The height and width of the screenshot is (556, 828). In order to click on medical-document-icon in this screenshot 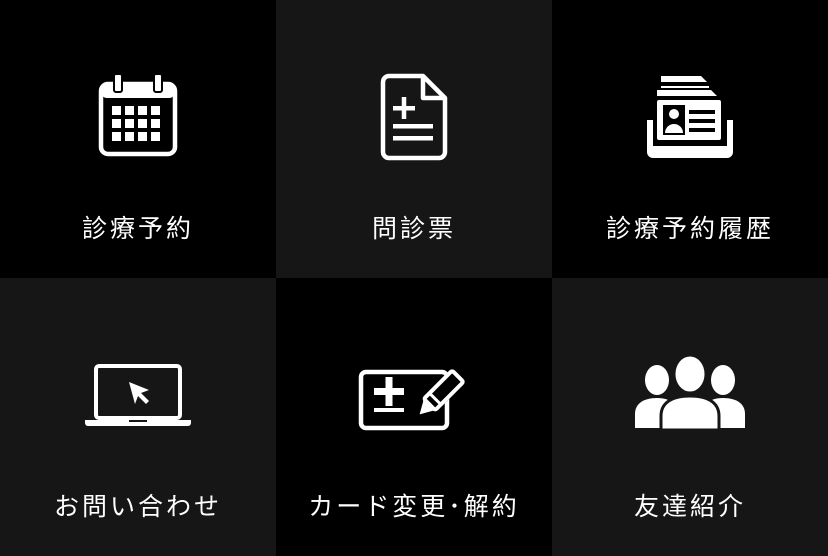, I will do `click(414, 117)`.